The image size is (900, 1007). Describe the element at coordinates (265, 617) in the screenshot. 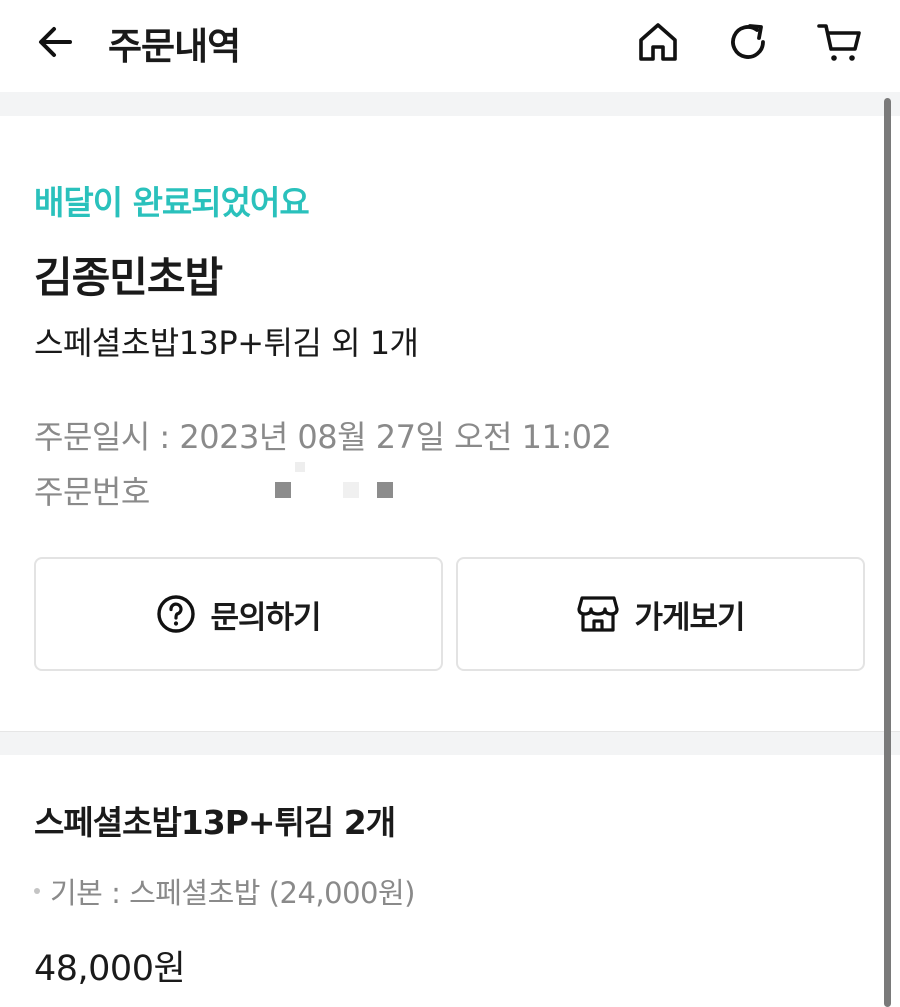

I see `inquiry-label: 문의하기` at that location.